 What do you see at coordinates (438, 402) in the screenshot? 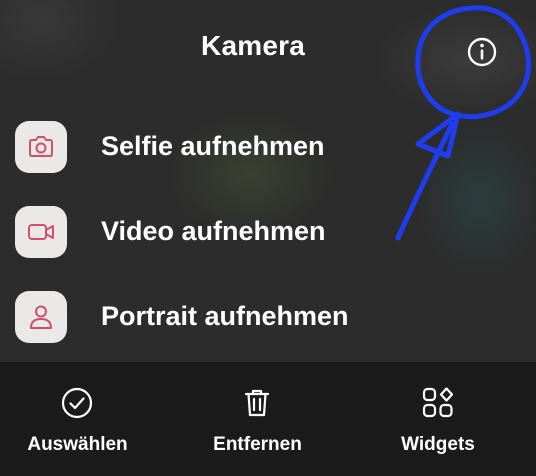
I see `widgets-icon` at bounding box center [438, 402].